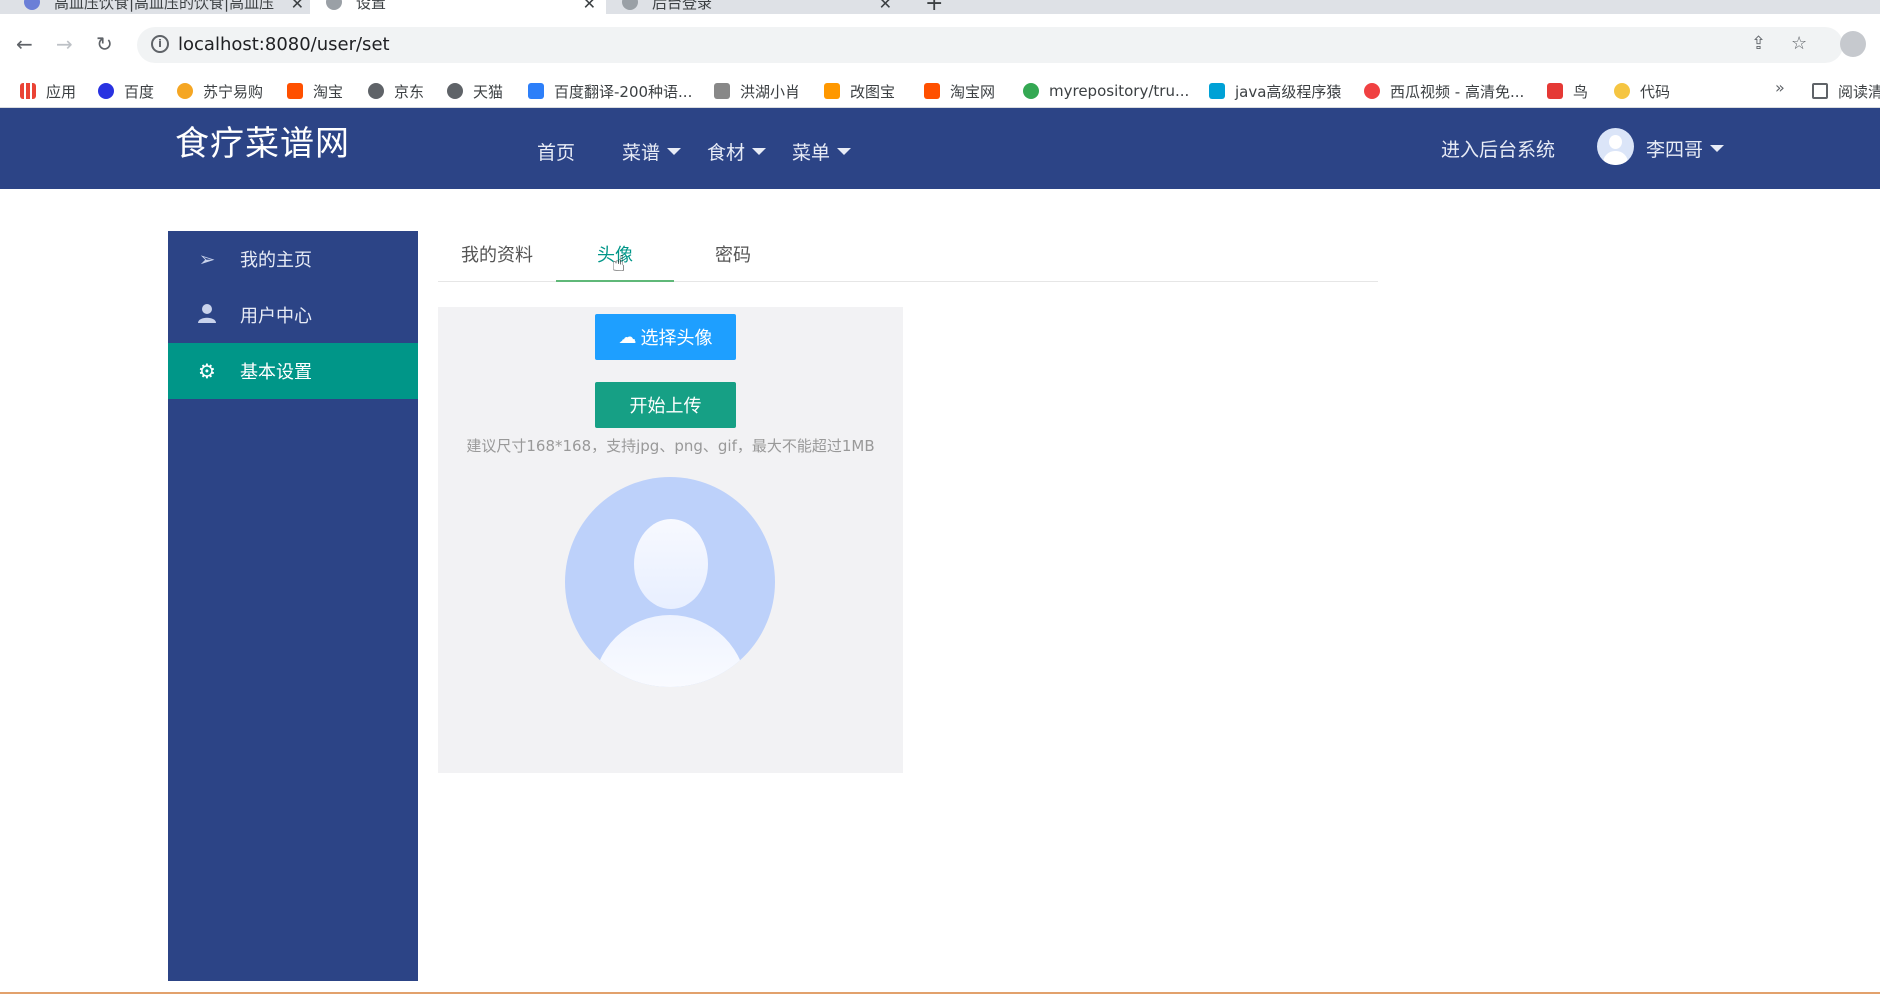  What do you see at coordinates (139, 91) in the screenshot?
I see `bookmark-label: 百度` at bounding box center [139, 91].